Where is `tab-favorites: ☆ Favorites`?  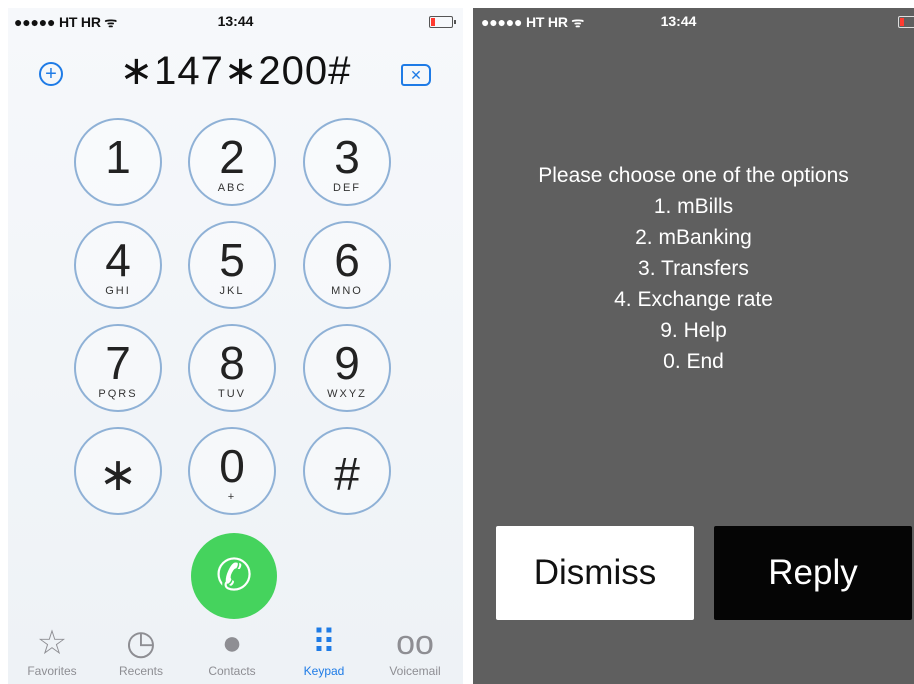
tab-favorites: ☆ Favorites is located at coordinates (52, 651).